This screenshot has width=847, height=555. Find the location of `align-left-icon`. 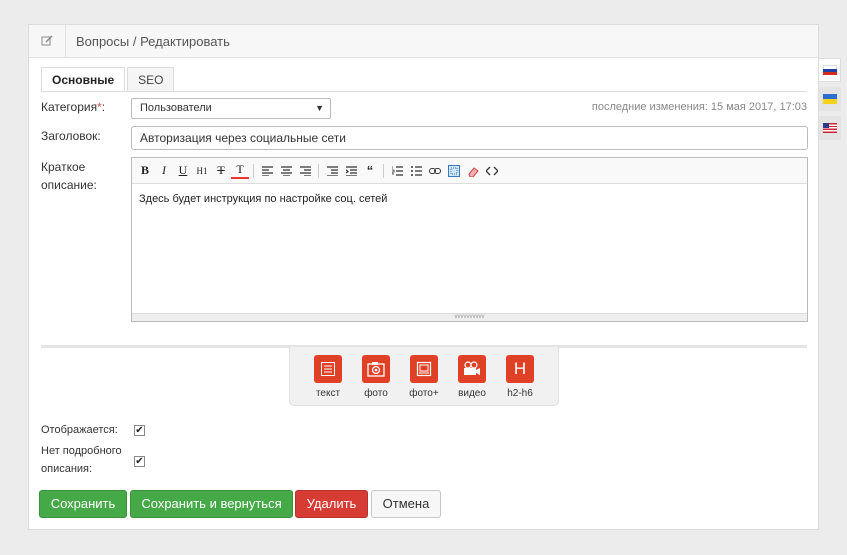

align-left-icon is located at coordinates (267, 171).